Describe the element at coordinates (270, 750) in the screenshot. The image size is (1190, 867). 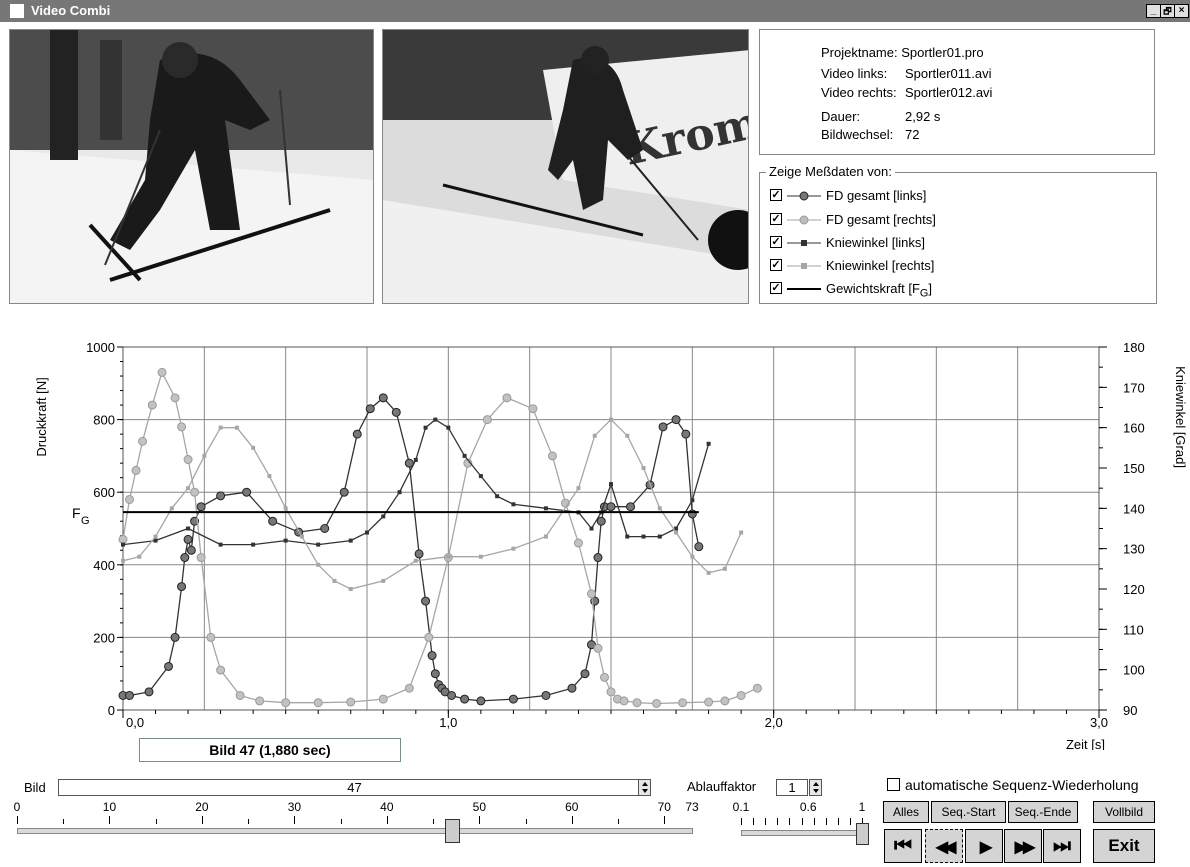
I see `current-frame-label: Bild 47 (1,880 sec)` at that location.